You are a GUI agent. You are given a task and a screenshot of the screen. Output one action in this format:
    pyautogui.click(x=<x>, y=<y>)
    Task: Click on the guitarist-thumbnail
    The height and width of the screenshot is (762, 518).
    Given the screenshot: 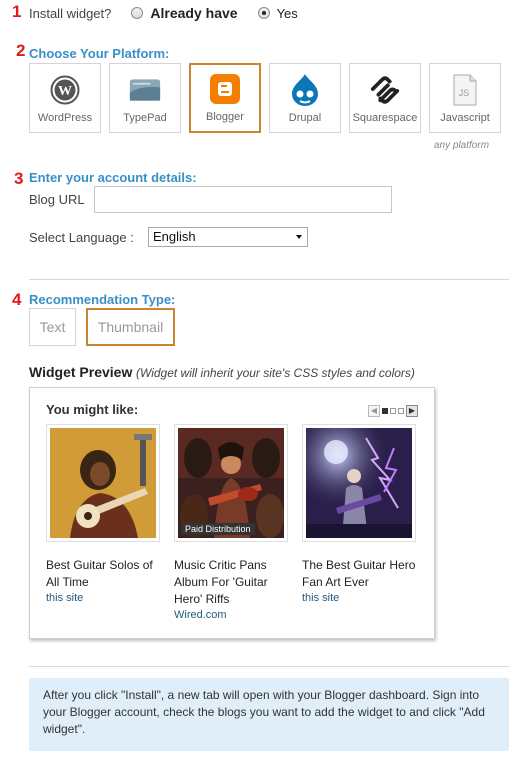 What is the action you would take?
    pyautogui.click(x=103, y=483)
    